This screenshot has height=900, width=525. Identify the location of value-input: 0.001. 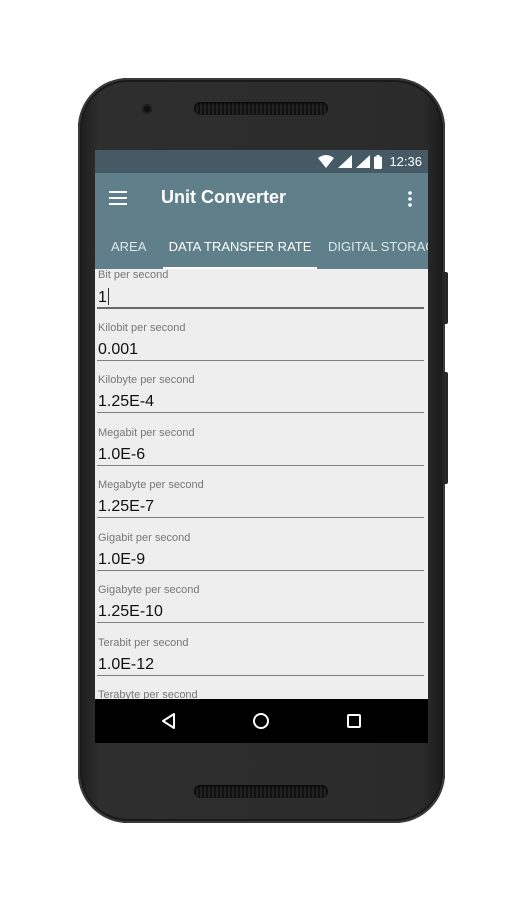
(118, 350).